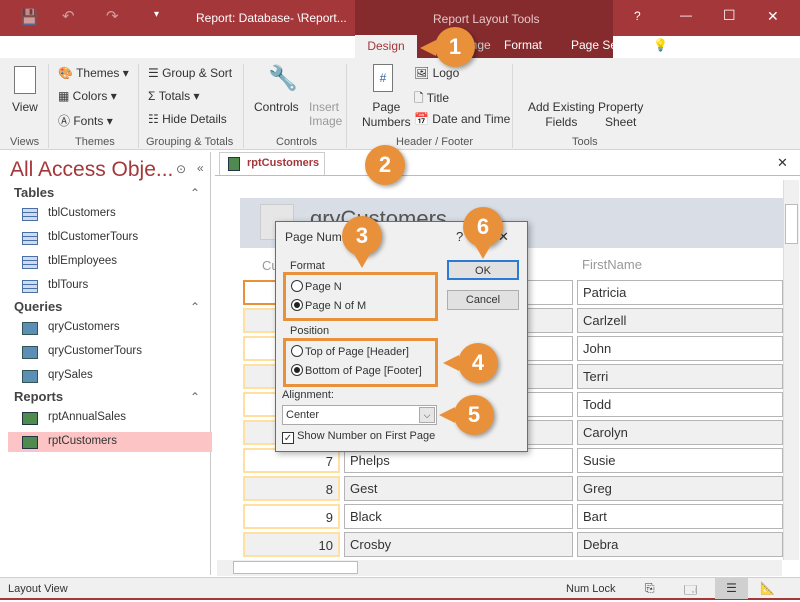 The height and width of the screenshot is (602, 800). Describe the element at coordinates (729, 15) in the screenshot. I see `maximize-button: ☐` at that location.